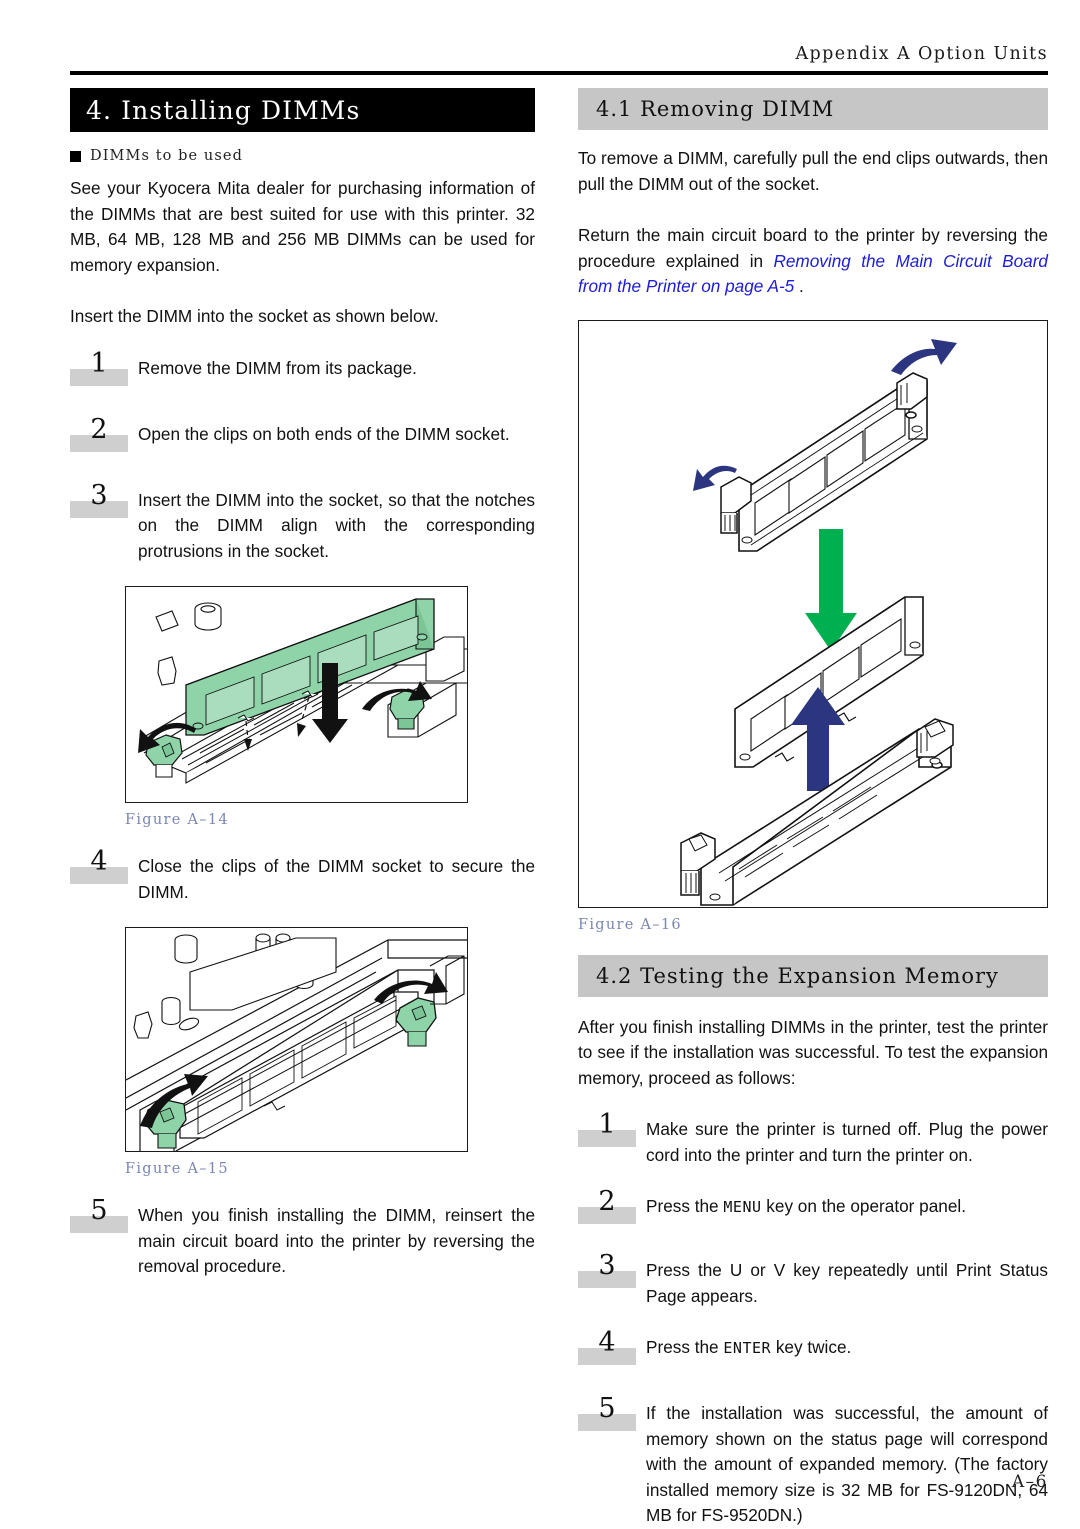 This screenshot has width=1080, height=1529. I want to click on figure-a14-illustration, so click(296, 694).